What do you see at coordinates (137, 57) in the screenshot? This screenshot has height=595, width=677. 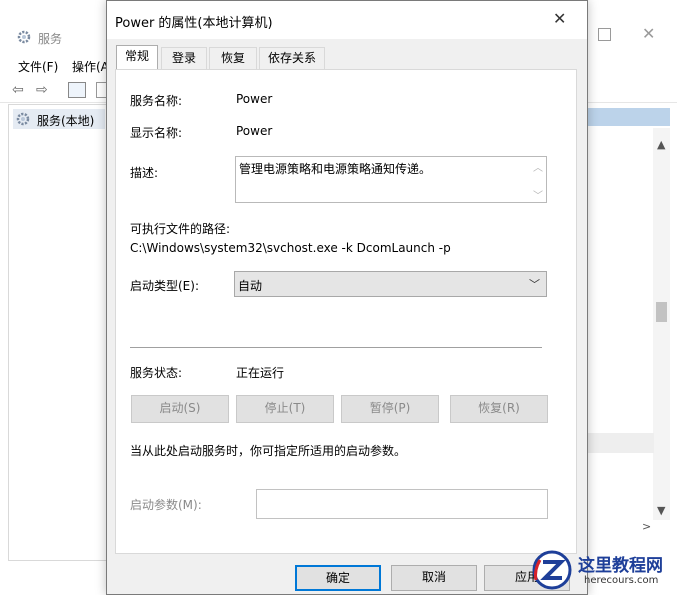 I see `tab-general: 常规` at bounding box center [137, 57].